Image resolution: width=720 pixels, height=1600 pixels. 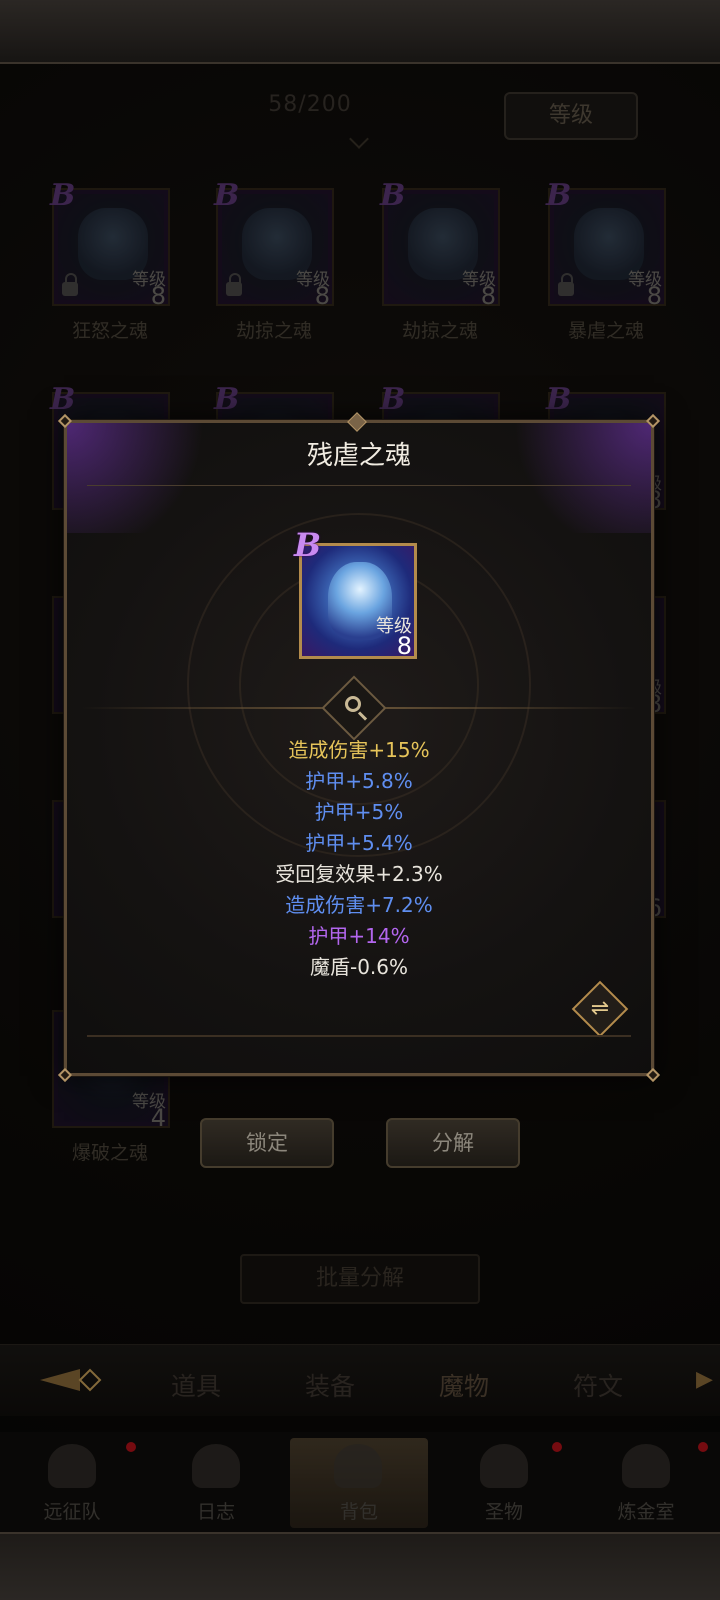 I want to click on stat-line: 造成伤害+15%, so click(x=359, y=750).